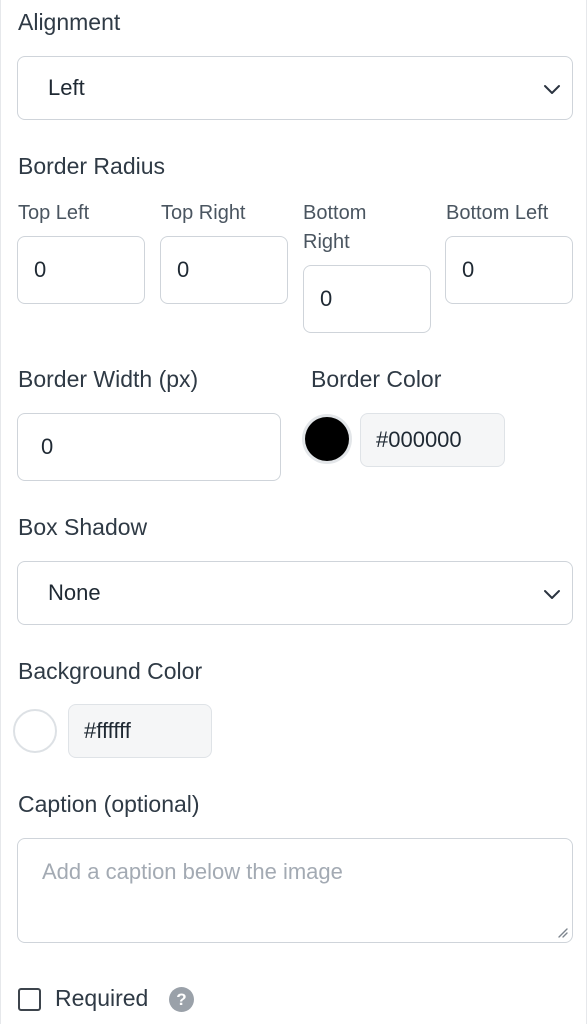  What do you see at coordinates (327, 439) in the screenshot?
I see `border-color-swatch` at bounding box center [327, 439].